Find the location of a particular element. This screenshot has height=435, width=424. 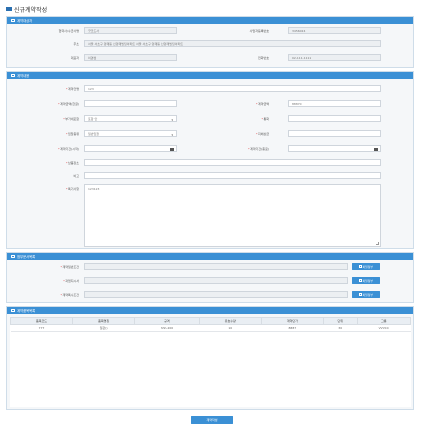

column-header: 단위 is located at coordinates (340, 321).